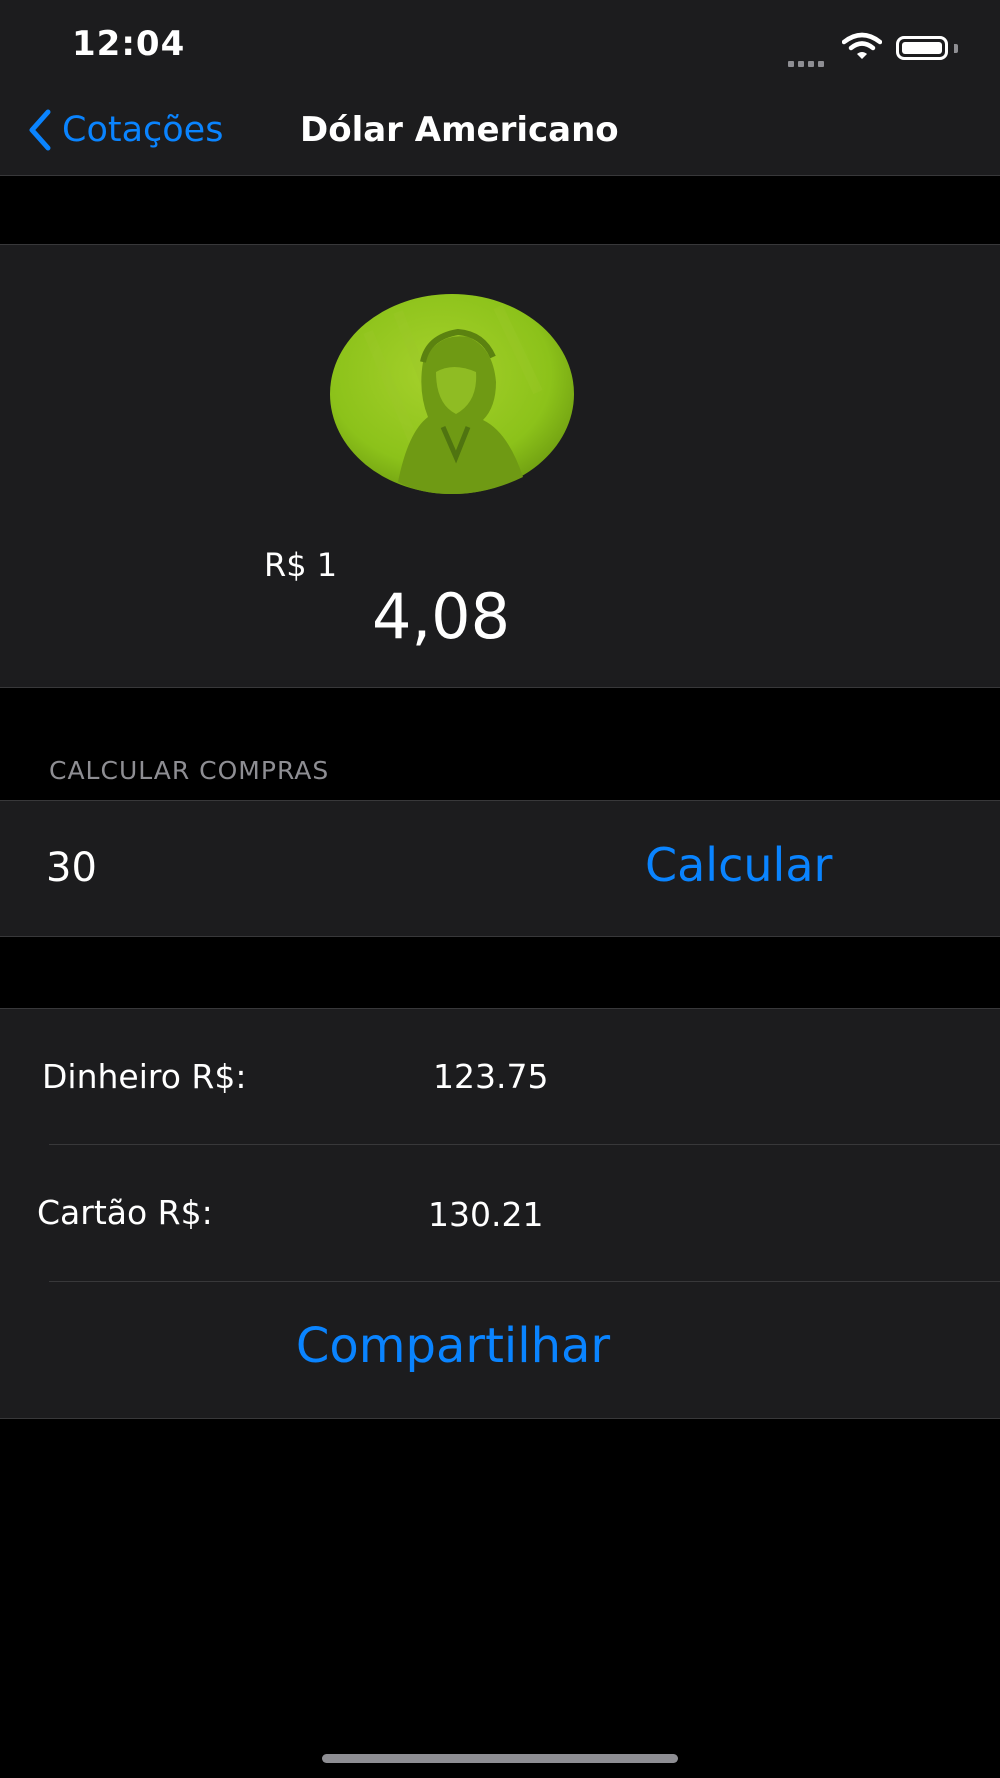  I want to click on status-time: 12:04, so click(129, 44).